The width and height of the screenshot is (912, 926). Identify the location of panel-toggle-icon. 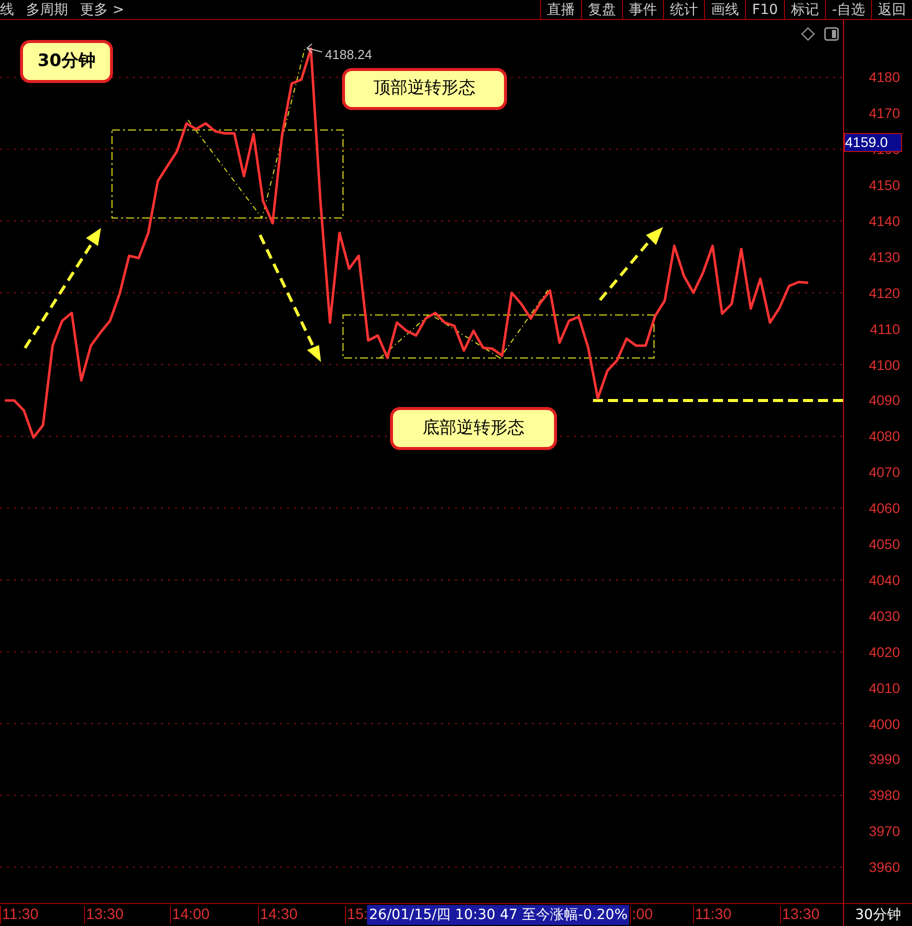
(831, 34).